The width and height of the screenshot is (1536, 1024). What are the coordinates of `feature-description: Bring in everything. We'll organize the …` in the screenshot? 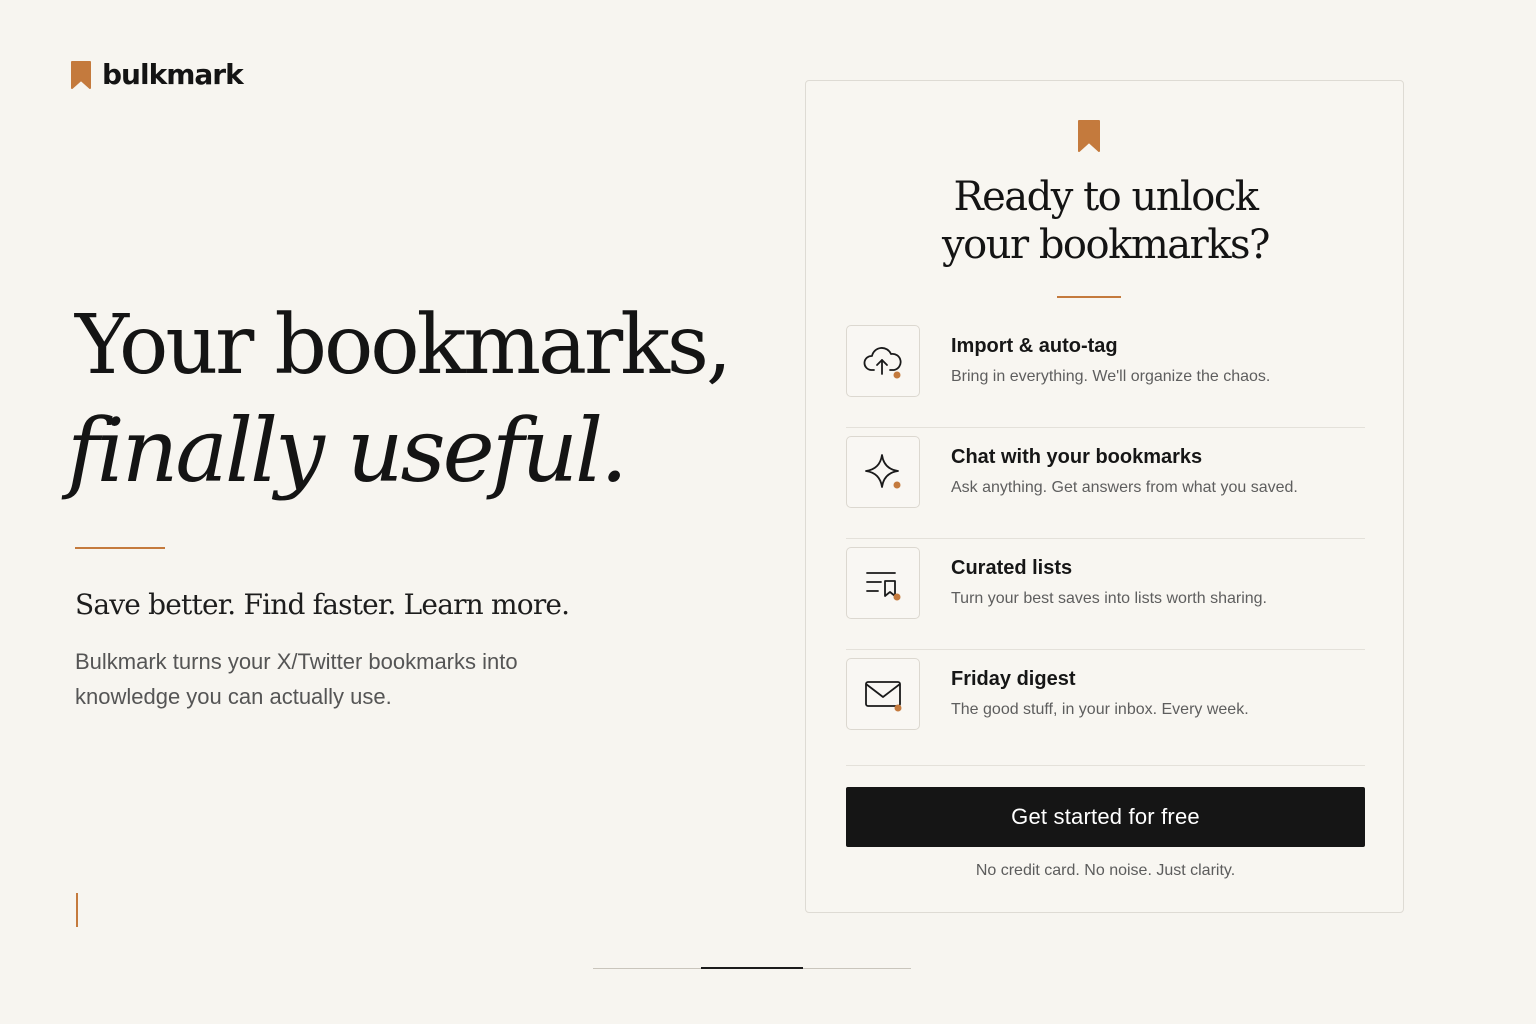 It's located at (1111, 376).